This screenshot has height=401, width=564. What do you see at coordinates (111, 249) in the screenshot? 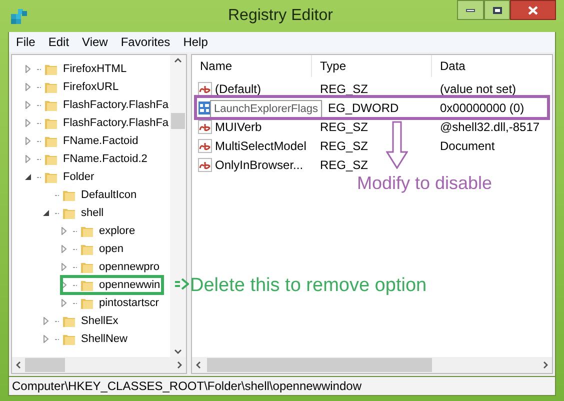
I see `tree-item: open` at bounding box center [111, 249].